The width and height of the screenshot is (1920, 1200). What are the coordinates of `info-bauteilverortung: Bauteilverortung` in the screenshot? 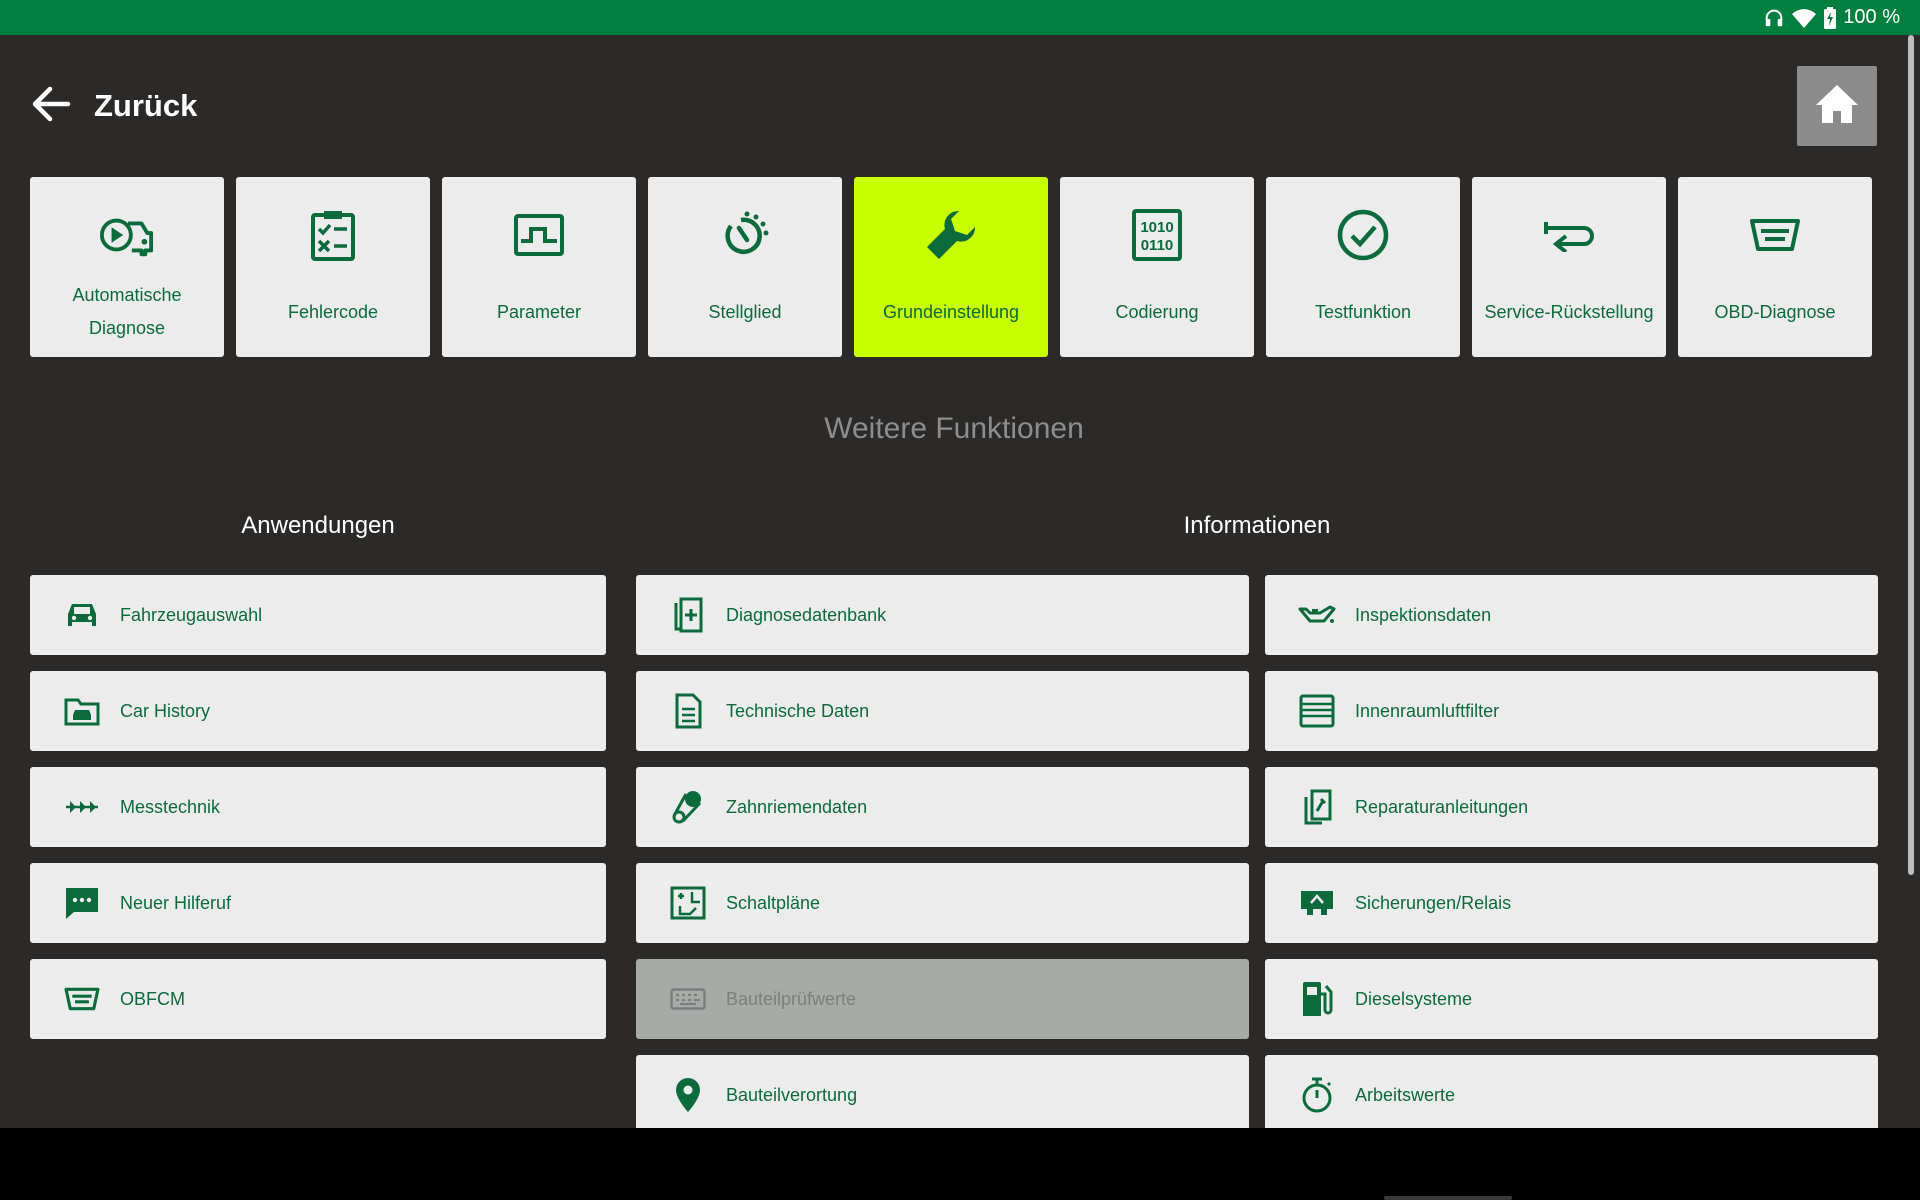 It's located at (942, 1095).